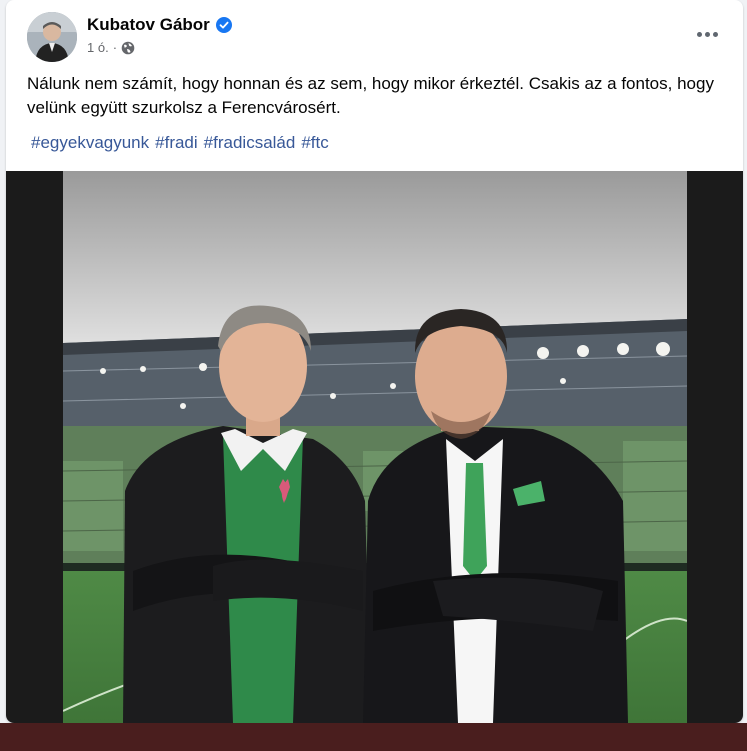 Image resolution: width=747 pixels, height=751 pixels. What do you see at coordinates (52, 37) in the screenshot?
I see `author-avatar` at bounding box center [52, 37].